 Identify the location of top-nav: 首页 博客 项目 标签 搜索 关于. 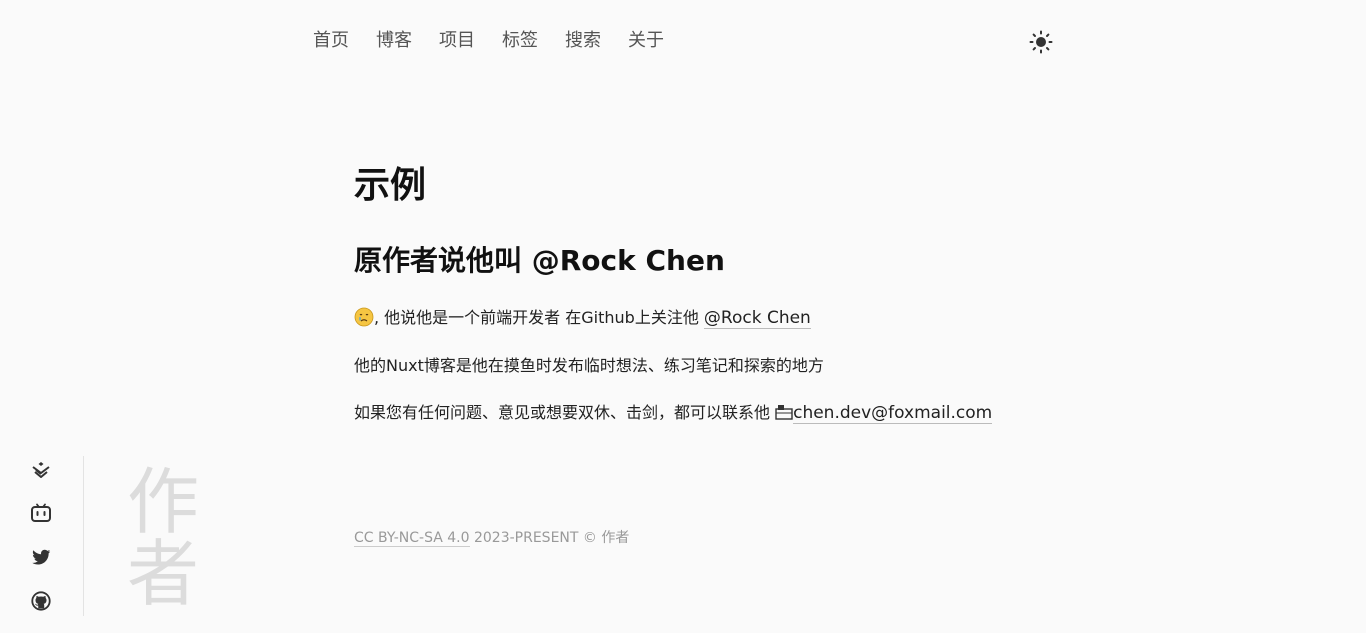
(502, 41).